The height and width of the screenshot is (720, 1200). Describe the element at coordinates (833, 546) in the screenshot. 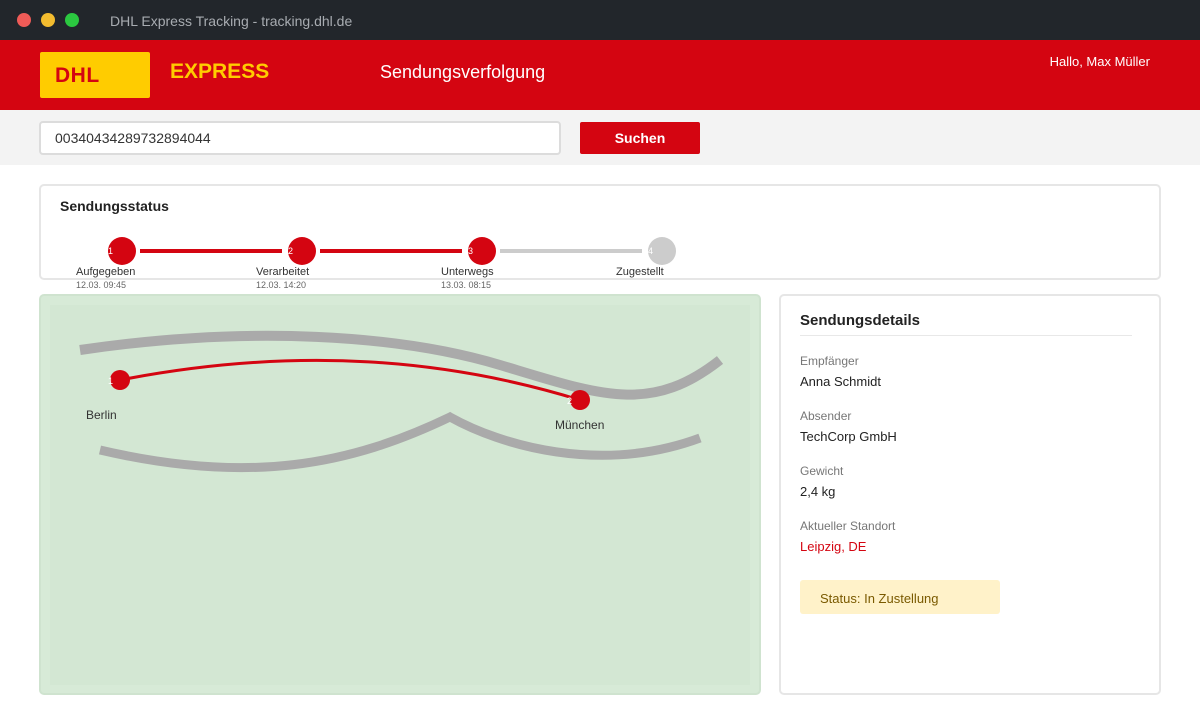

I see `current-location-value: Leipzig, DE` at that location.